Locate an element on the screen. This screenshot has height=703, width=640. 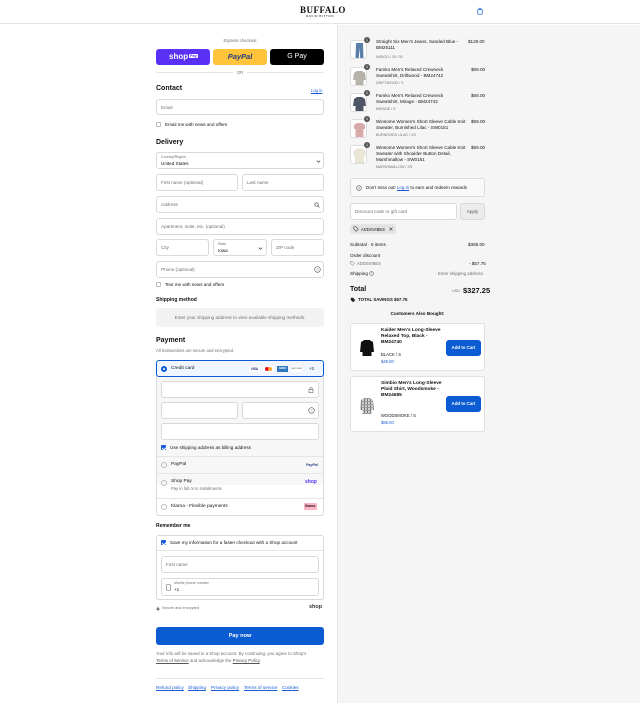
use-shipping-label: Use shipping address as billing address is located at coordinates (210, 447).